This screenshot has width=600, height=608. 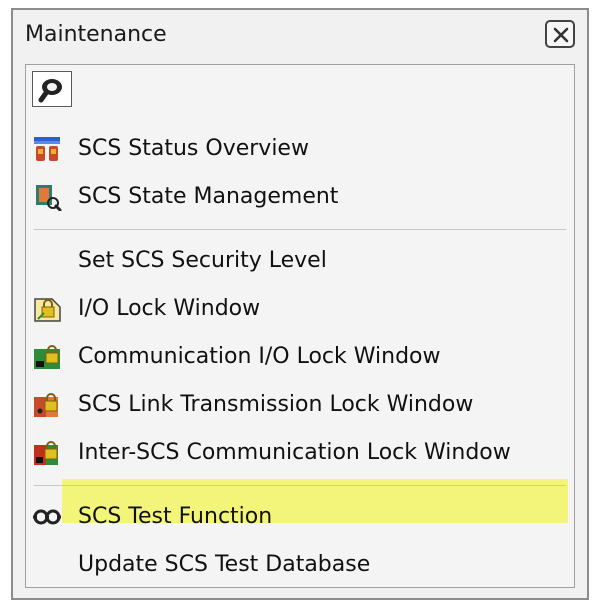 I want to click on menu-item-label: I/O Lock Window, so click(x=169, y=308).